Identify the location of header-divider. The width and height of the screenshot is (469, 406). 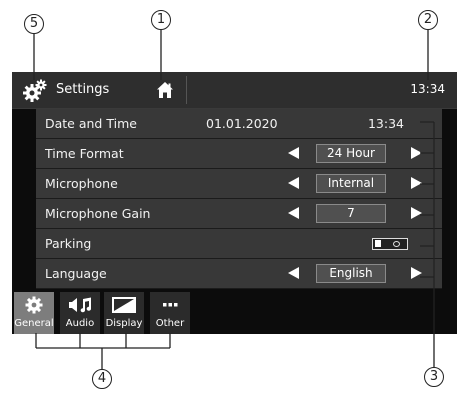
(186, 90).